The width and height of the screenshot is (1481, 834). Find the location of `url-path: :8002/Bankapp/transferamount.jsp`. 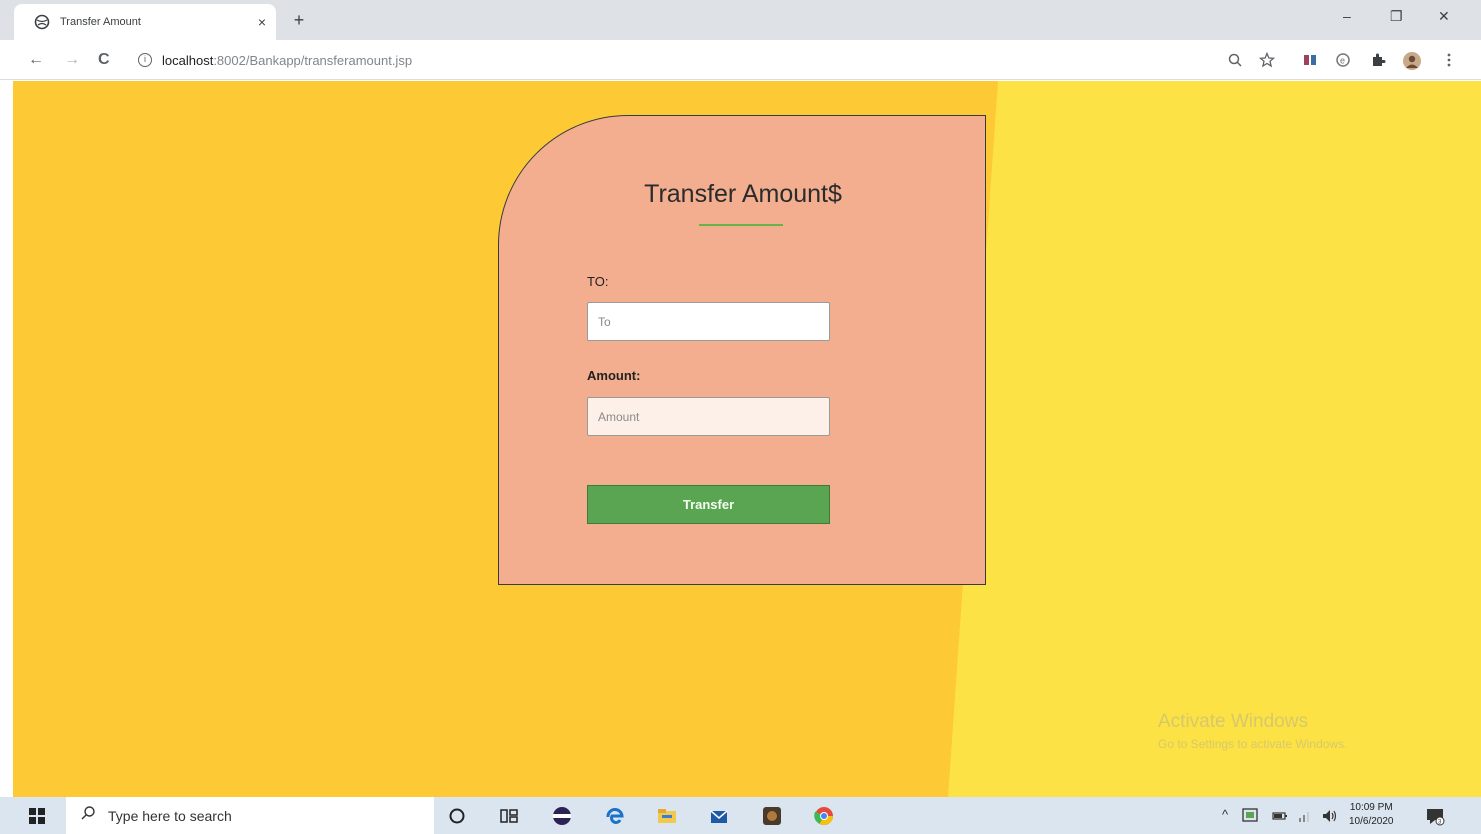

url-path: :8002/Bankapp/transferamount.jsp is located at coordinates (313, 60).